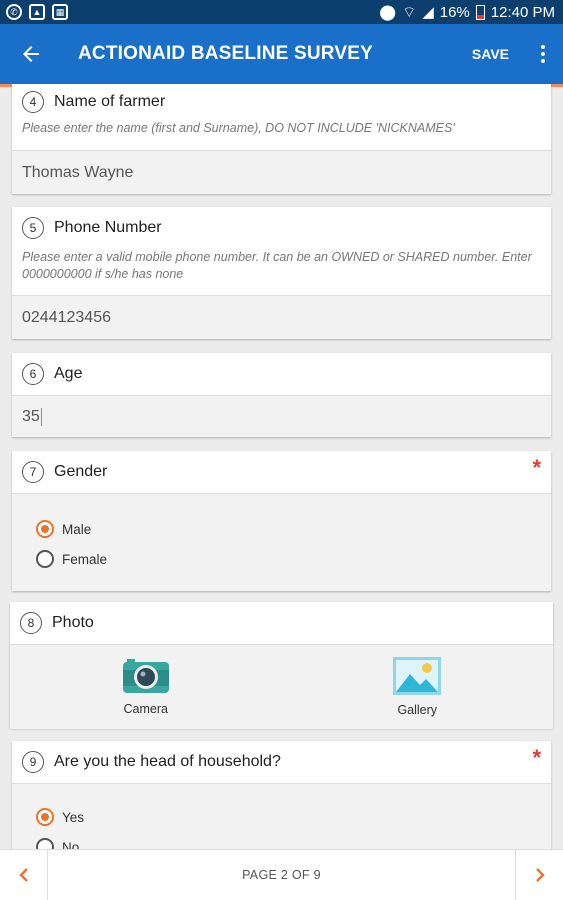 The image size is (563, 900). What do you see at coordinates (522, 12) in the screenshot?
I see `clock: 12:40 PM` at bounding box center [522, 12].